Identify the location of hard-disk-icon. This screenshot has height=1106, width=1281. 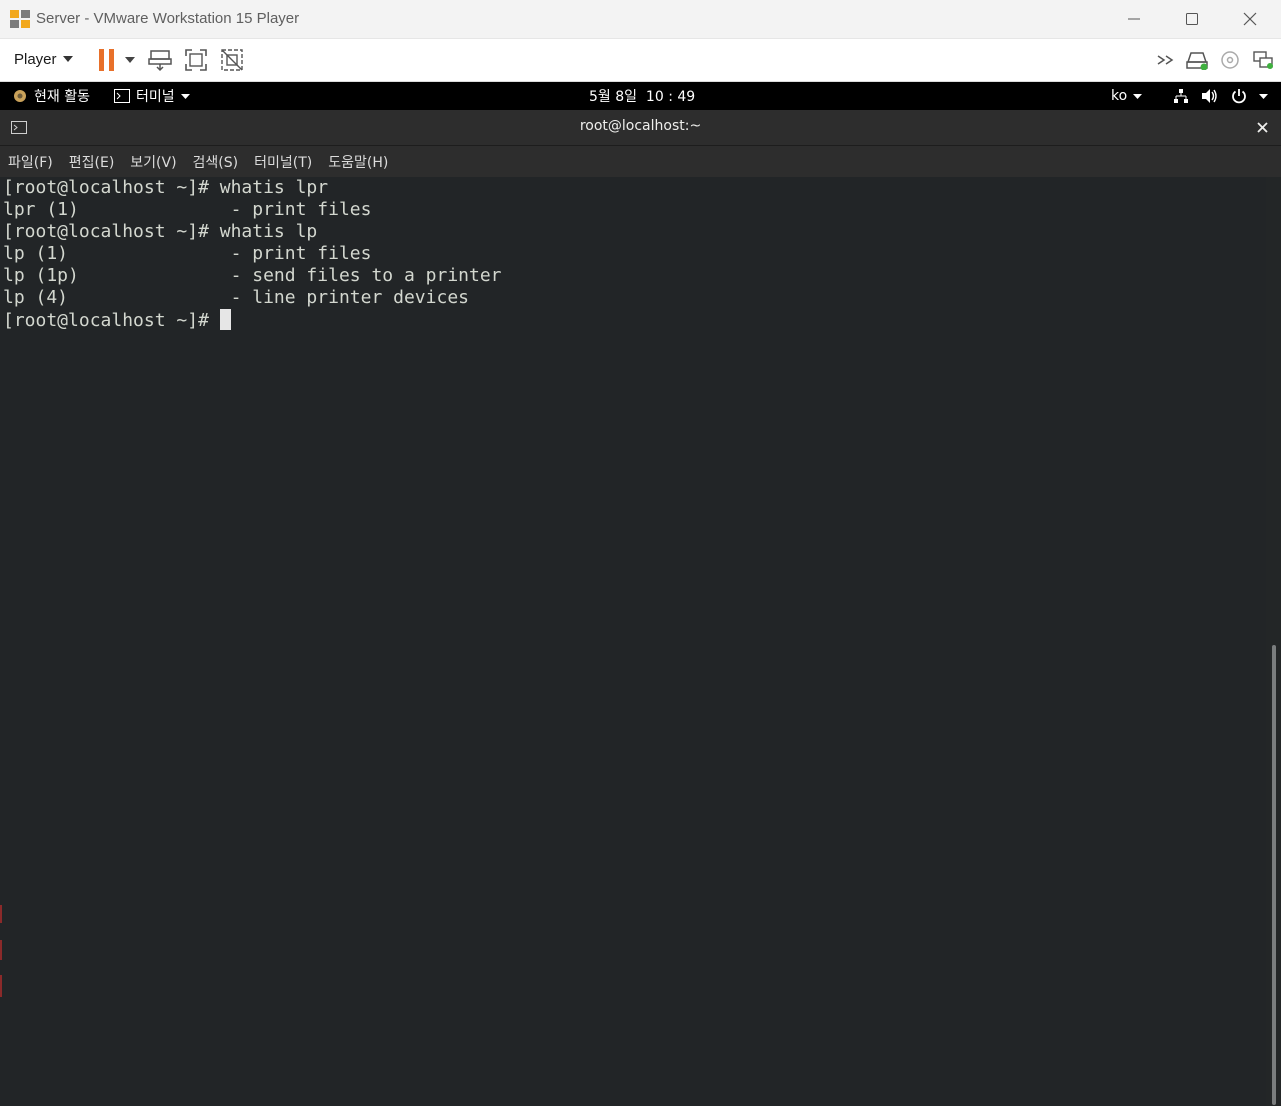
(1197, 61).